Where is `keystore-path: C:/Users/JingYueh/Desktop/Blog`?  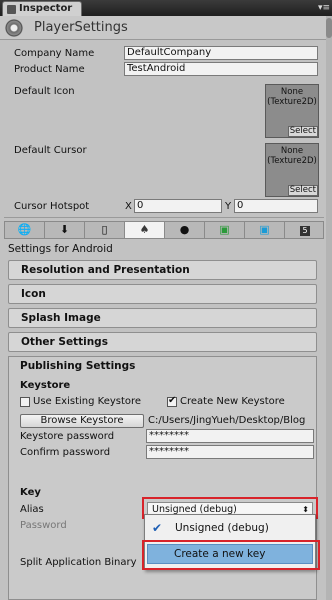
keystore-path: C:/Users/JingYueh/Desktop/Blog is located at coordinates (227, 420).